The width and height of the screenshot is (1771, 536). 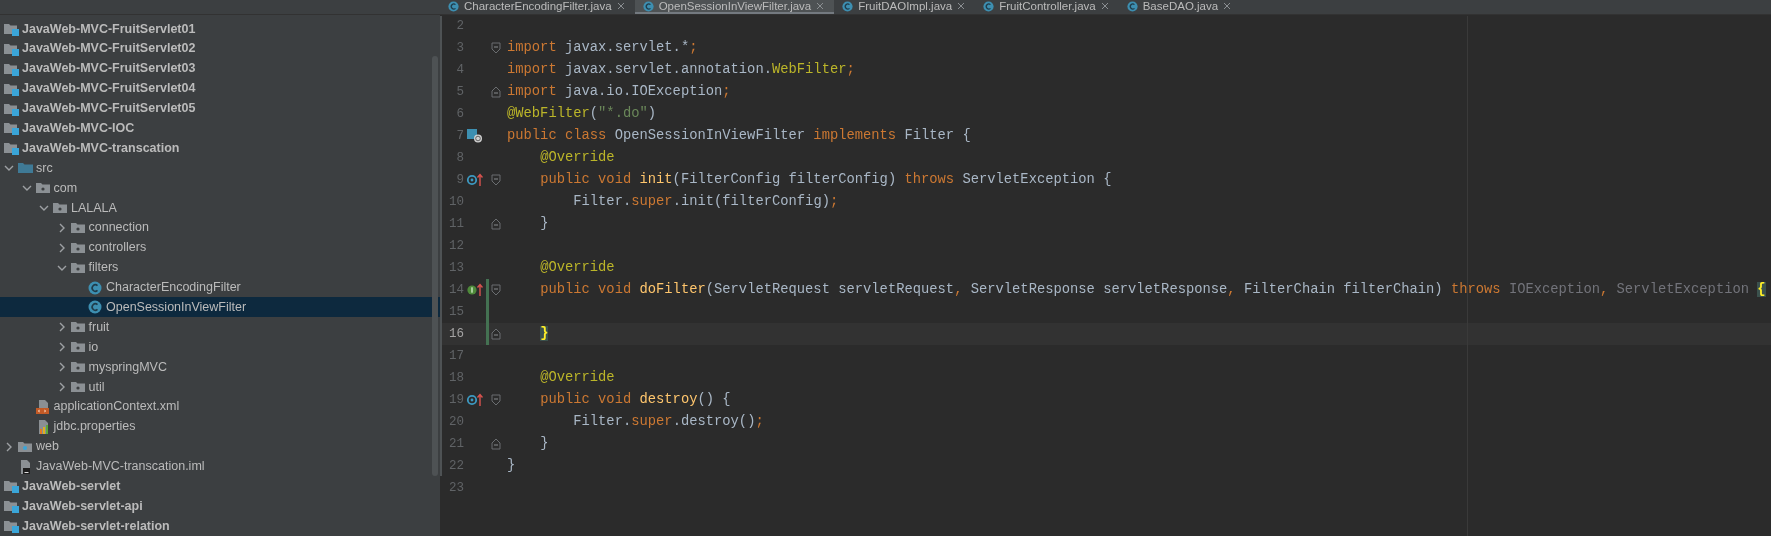 What do you see at coordinates (825, 179) in the screenshot?
I see `code-line: public void init(FilterConfig filterConfig) throws ServletException {` at bounding box center [825, 179].